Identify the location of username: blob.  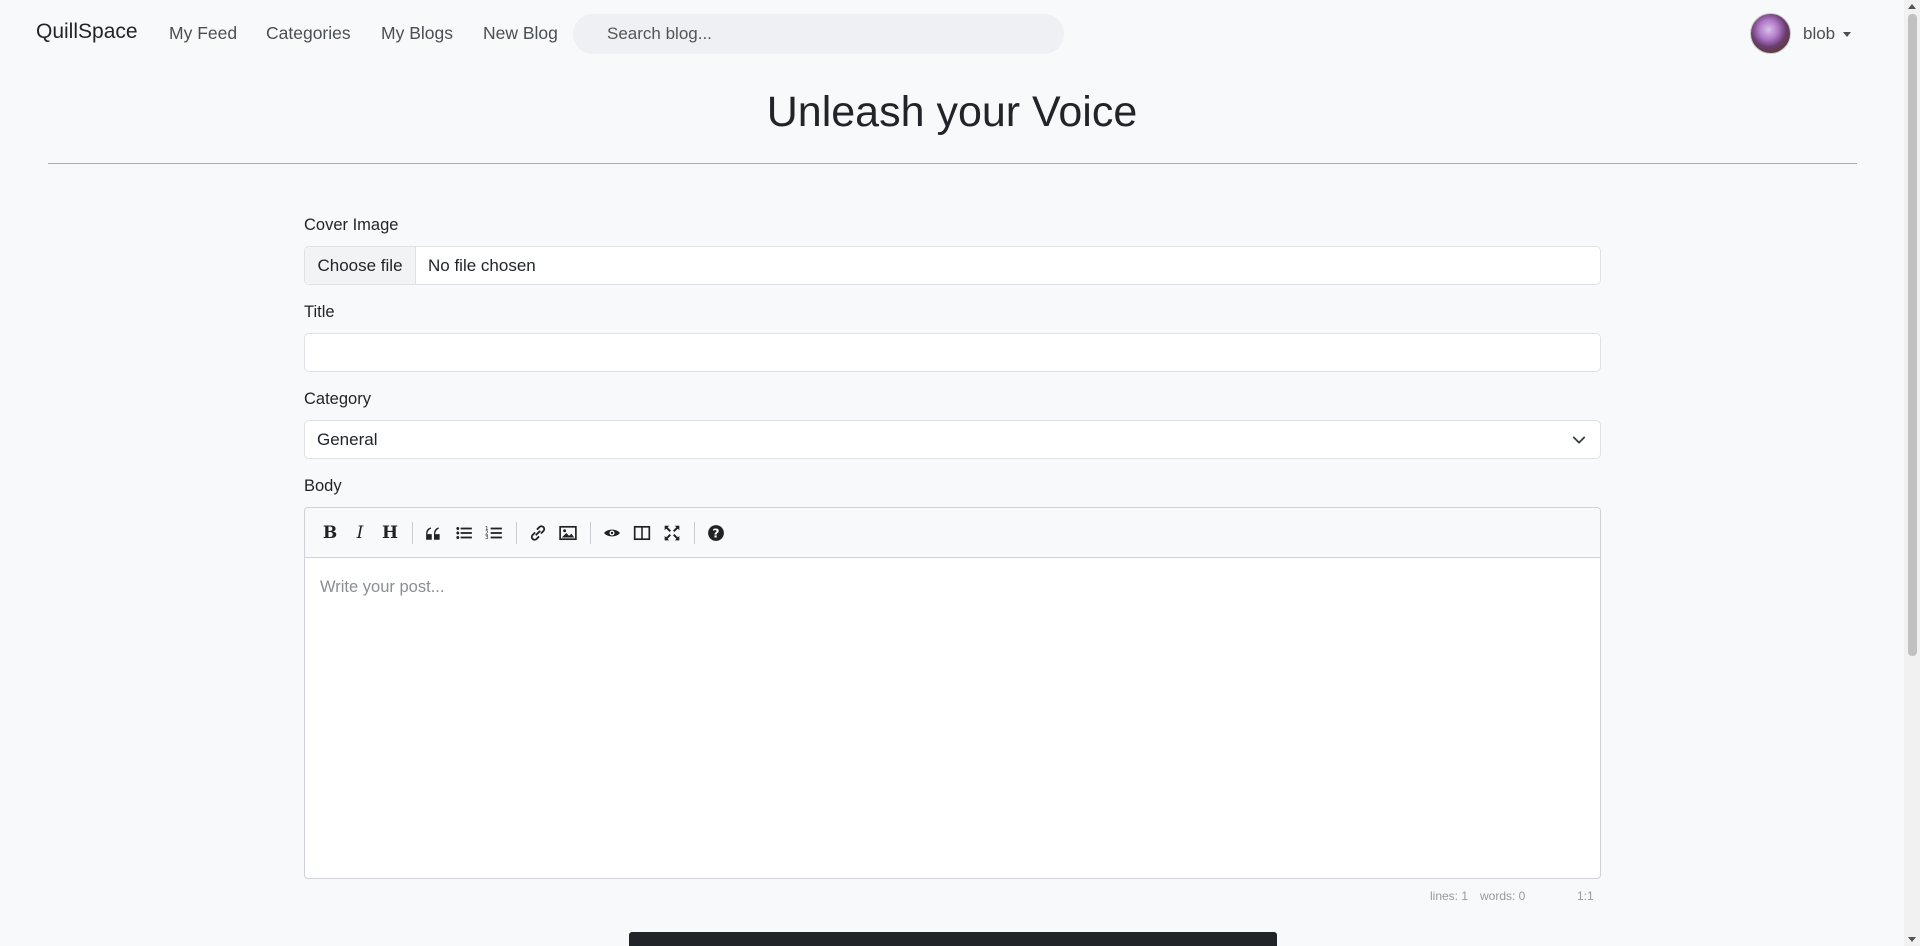
(1819, 34).